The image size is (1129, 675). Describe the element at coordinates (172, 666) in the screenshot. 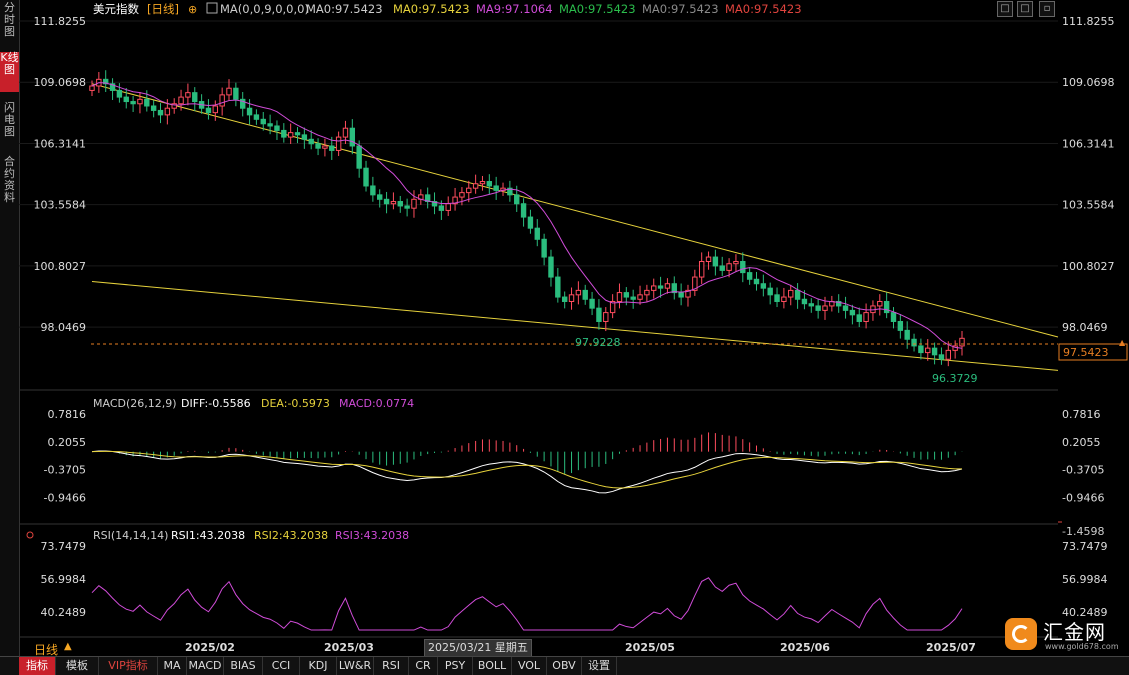

I see `toolbar-ma: MA` at that location.